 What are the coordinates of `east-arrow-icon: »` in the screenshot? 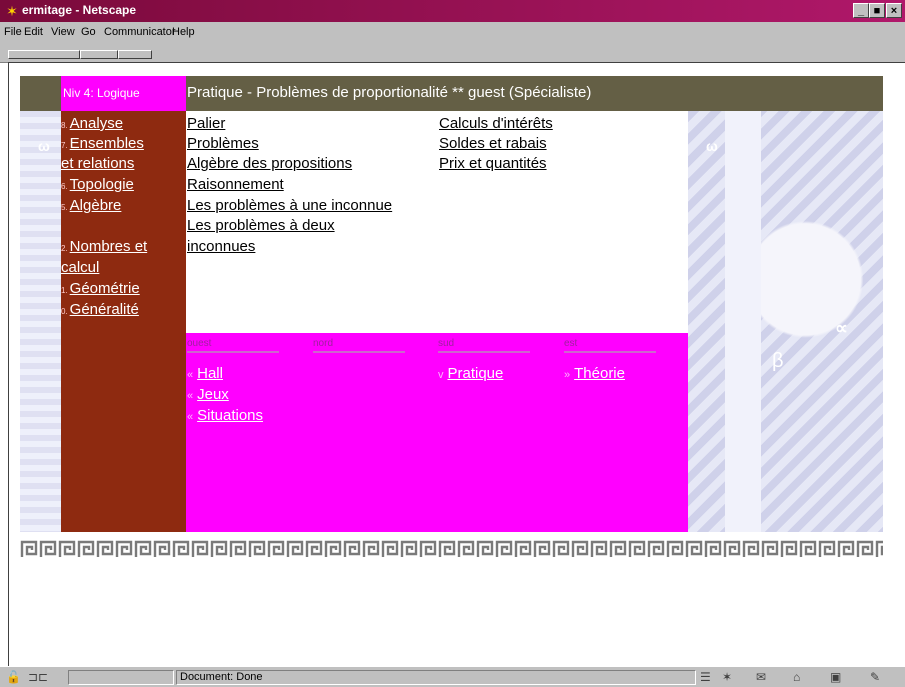 It's located at (567, 375).